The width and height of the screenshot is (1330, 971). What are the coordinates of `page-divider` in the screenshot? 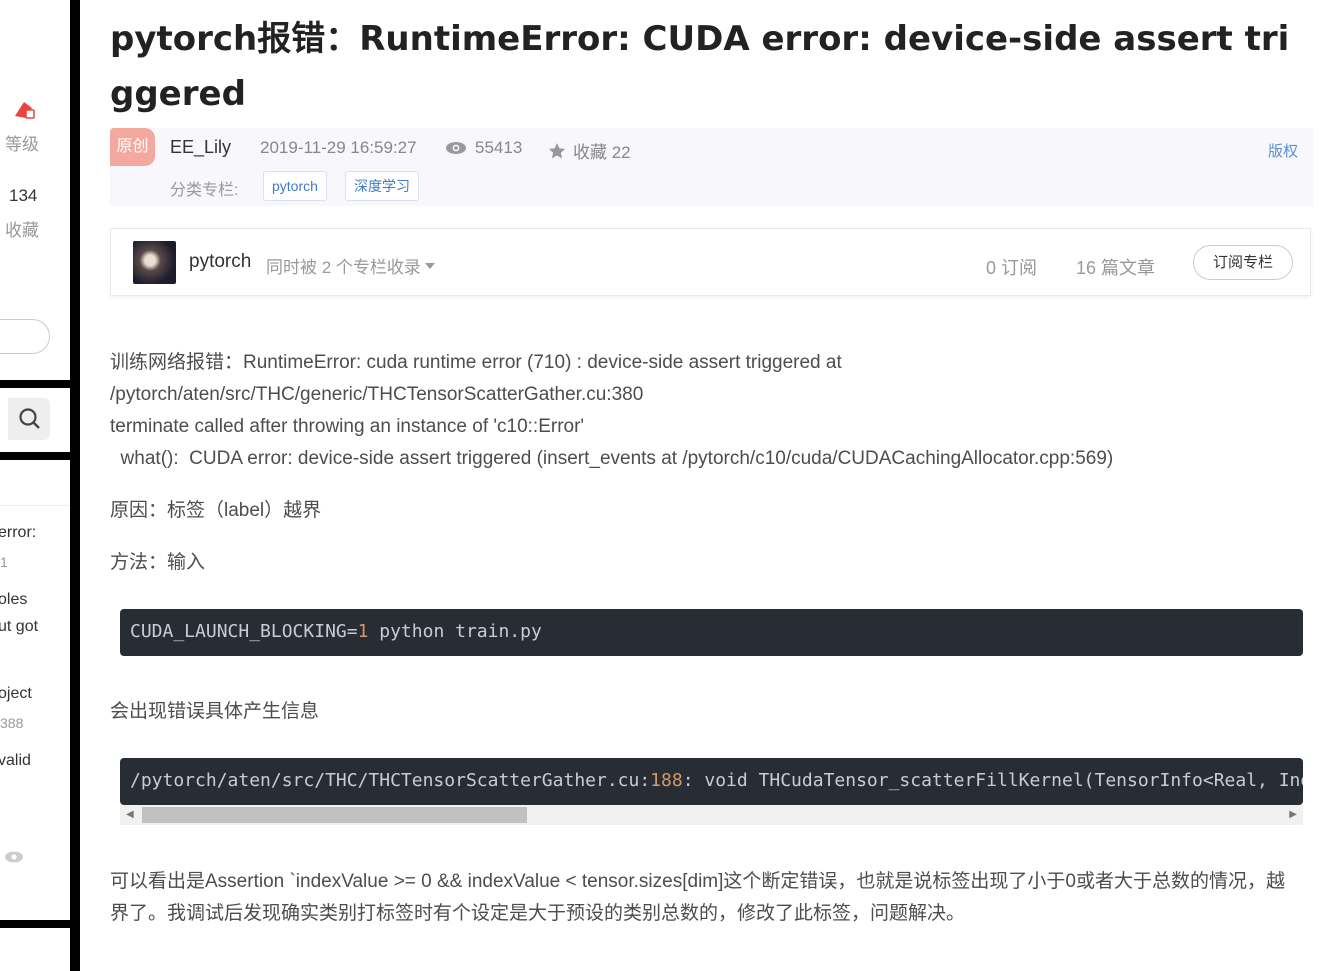 It's located at (75, 485).